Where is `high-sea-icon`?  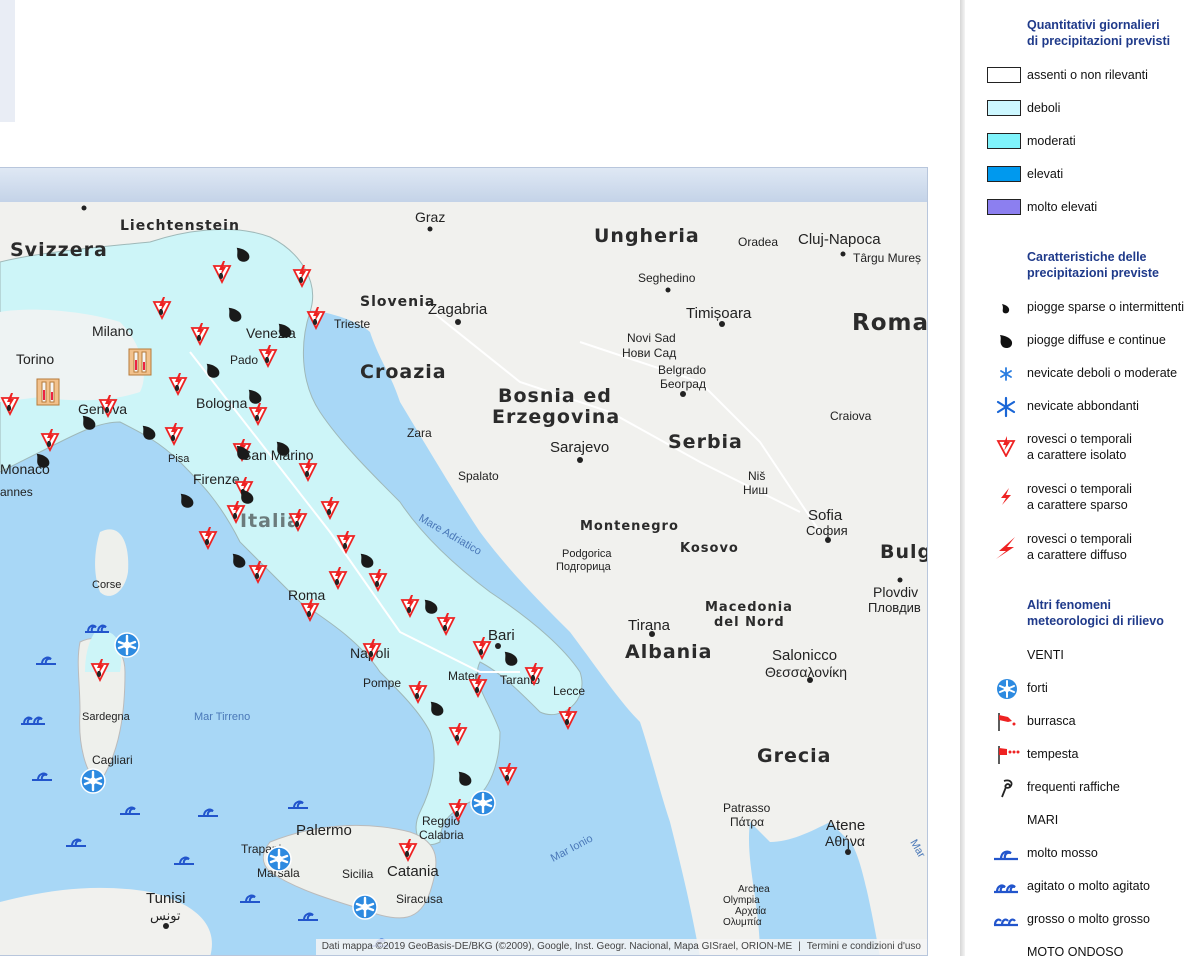
high-sea-icon is located at coordinates (1005, 922).